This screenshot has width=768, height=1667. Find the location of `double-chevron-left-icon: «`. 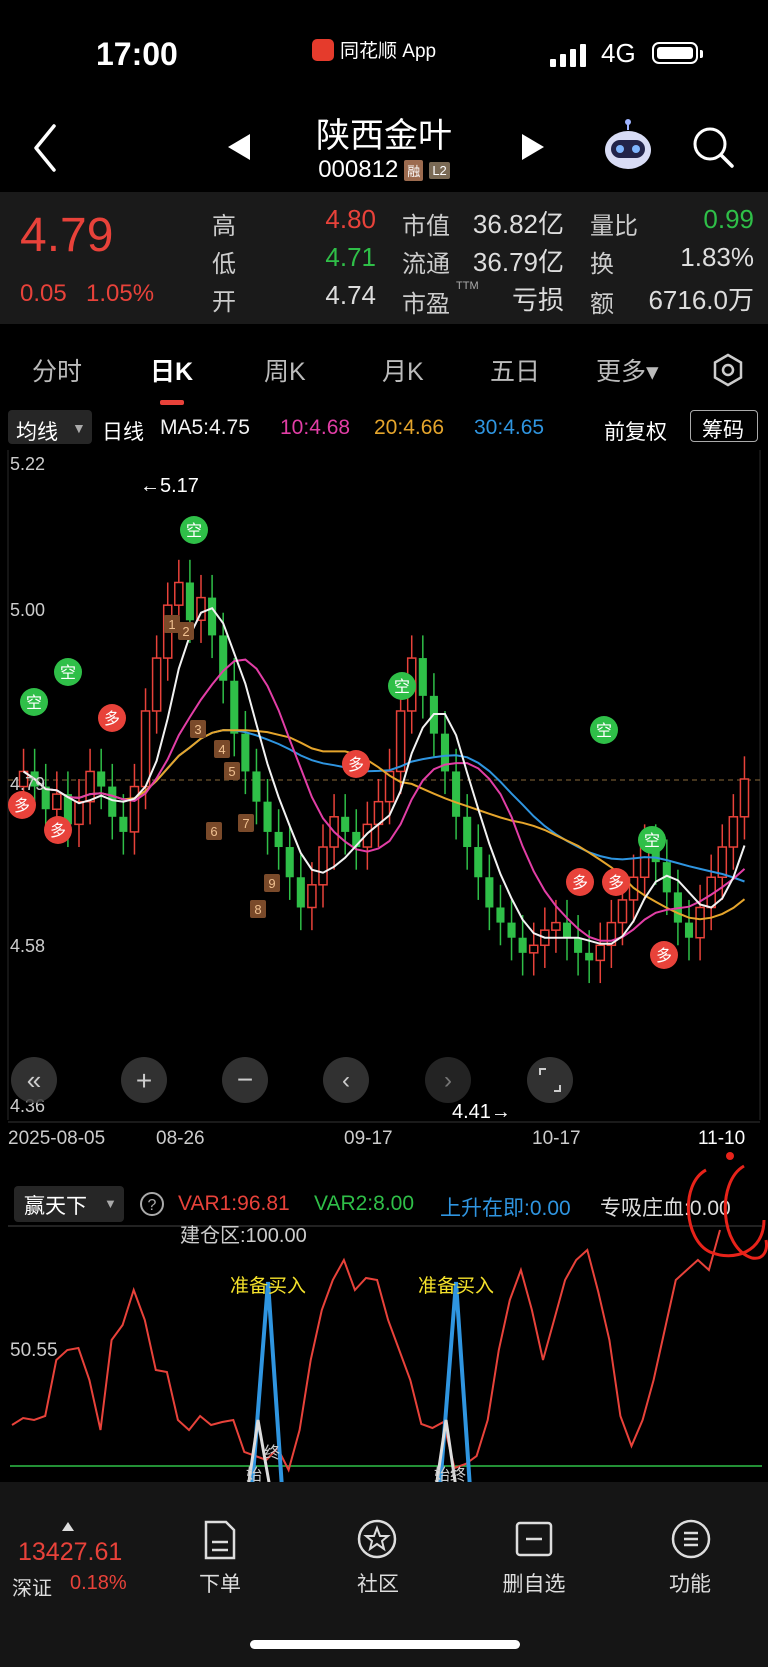

double-chevron-left-icon: « is located at coordinates (34, 1080).